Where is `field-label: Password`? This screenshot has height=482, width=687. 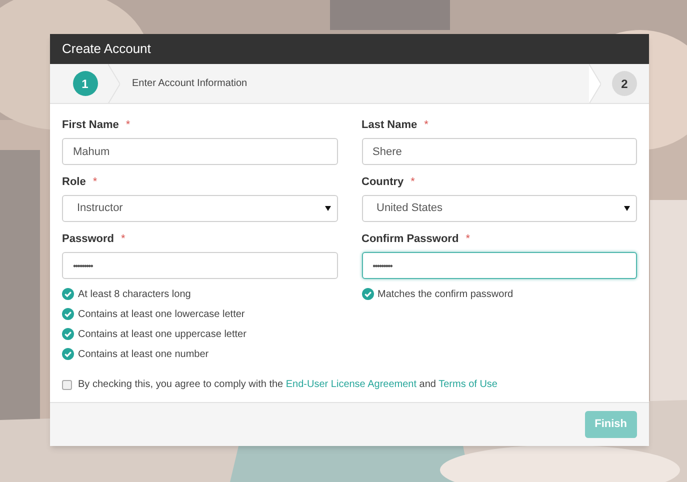 field-label: Password is located at coordinates (88, 239).